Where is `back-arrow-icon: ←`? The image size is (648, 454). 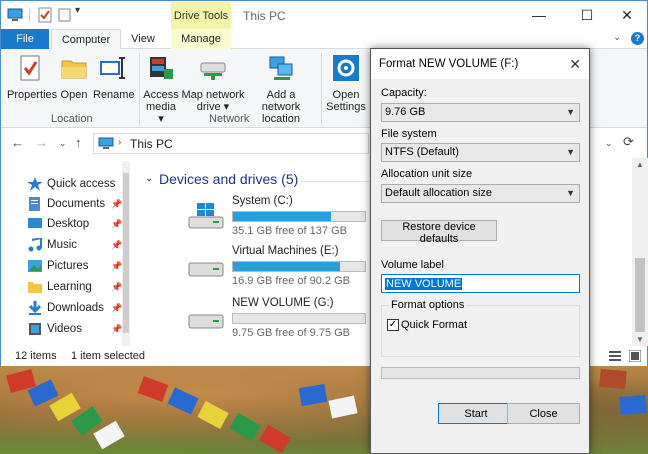 back-arrow-icon: ← is located at coordinates (17, 142).